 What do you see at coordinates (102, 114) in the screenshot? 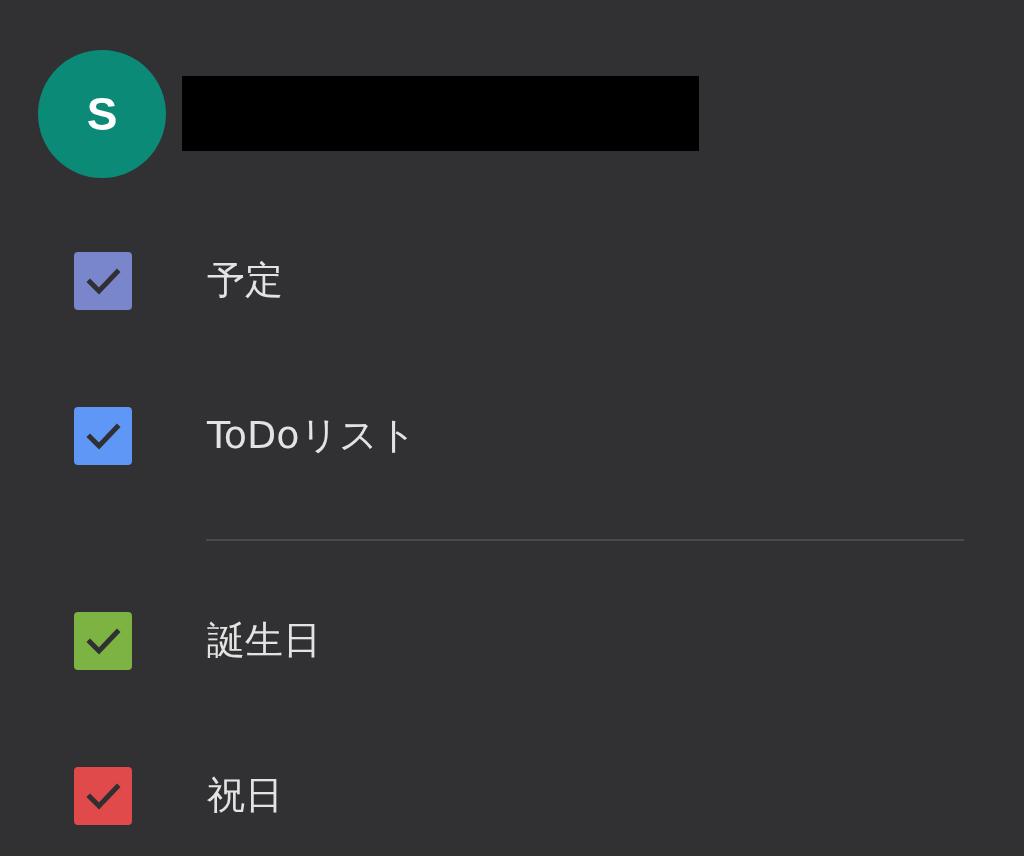
I see `avatar: S` at bounding box center [102, 114].